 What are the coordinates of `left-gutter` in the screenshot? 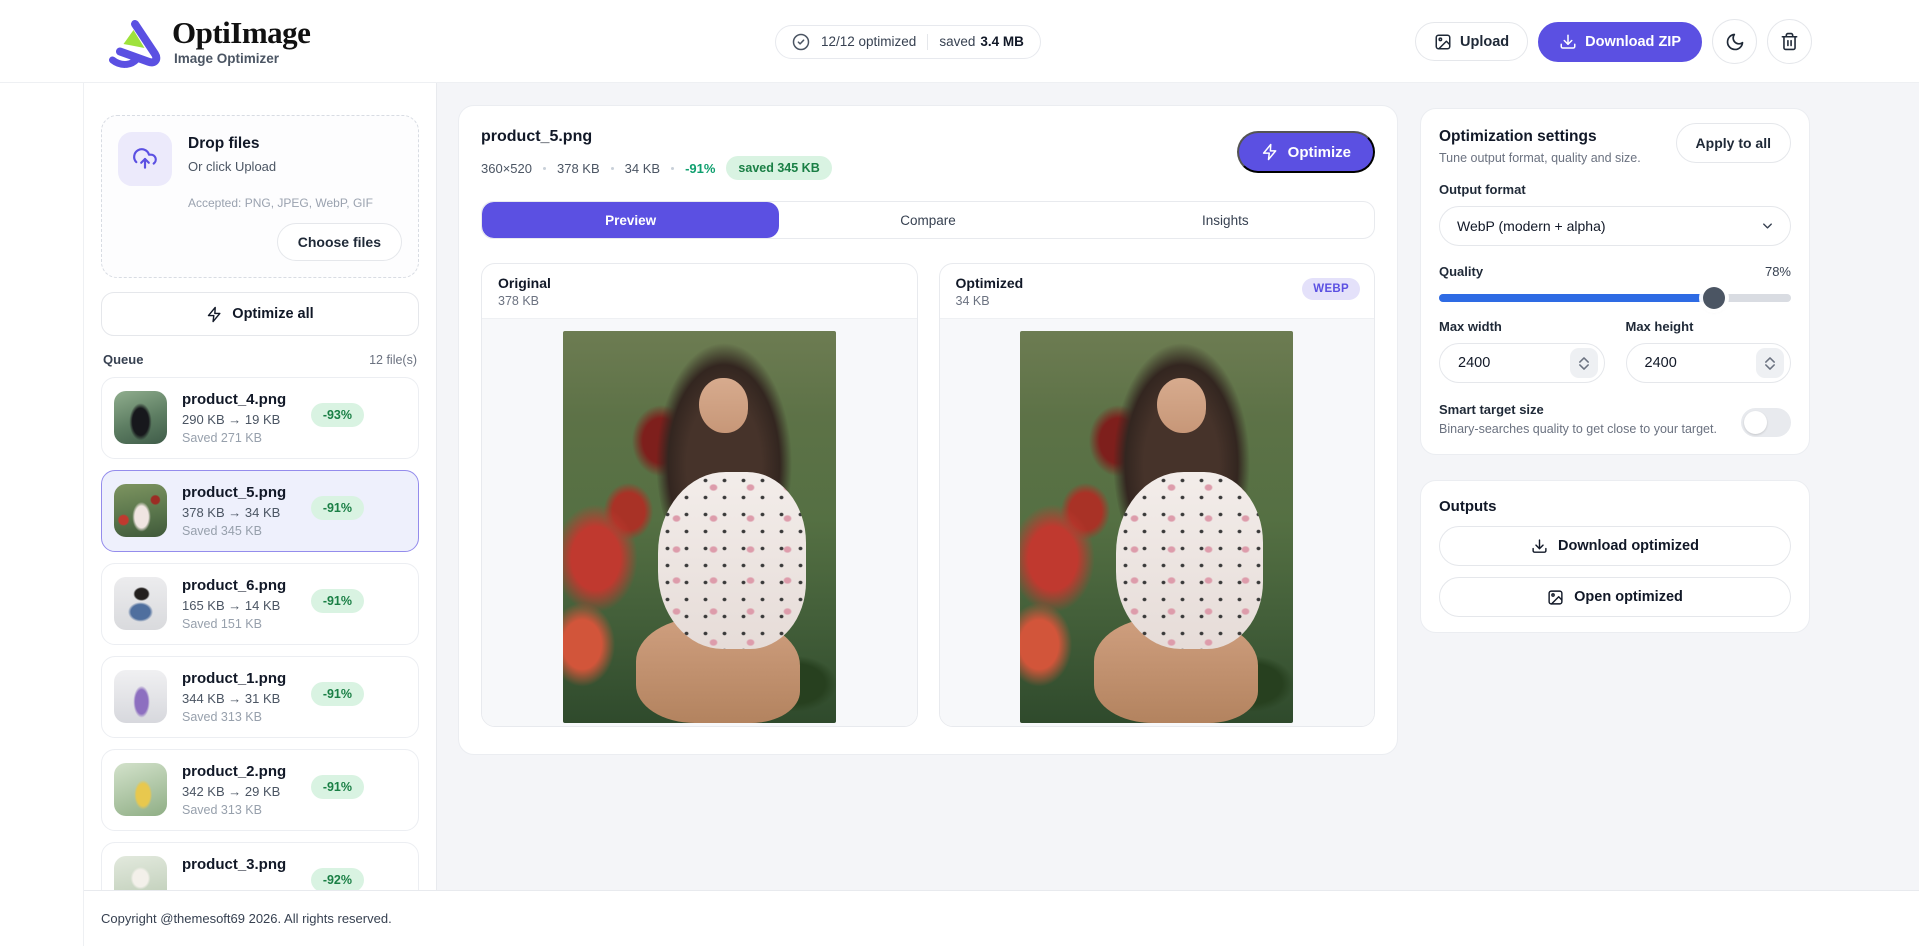 It's located at (42, 514).